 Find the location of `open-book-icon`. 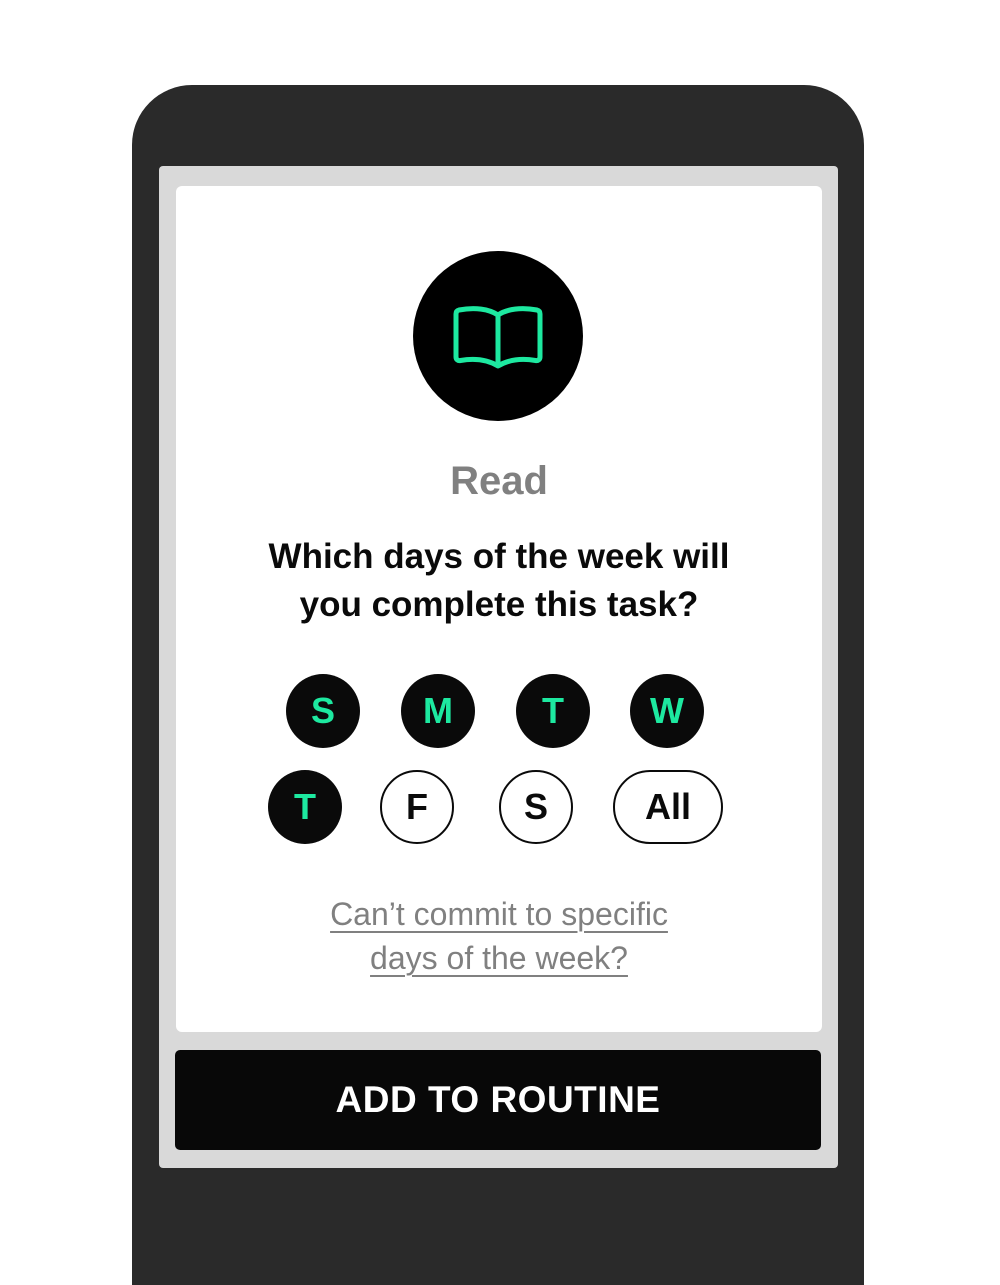

open-book-icon is located at coordinates (498, 337).